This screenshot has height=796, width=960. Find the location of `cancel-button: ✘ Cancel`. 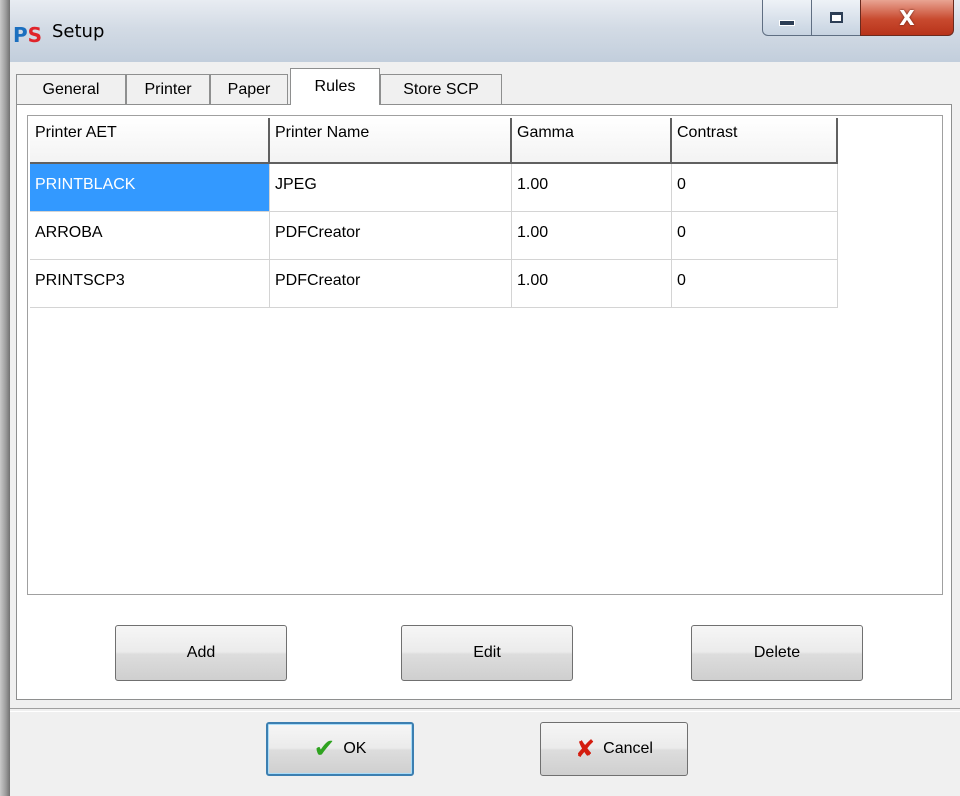

cancel-button: ✘ Cancel is located at coordinates (614, 749).